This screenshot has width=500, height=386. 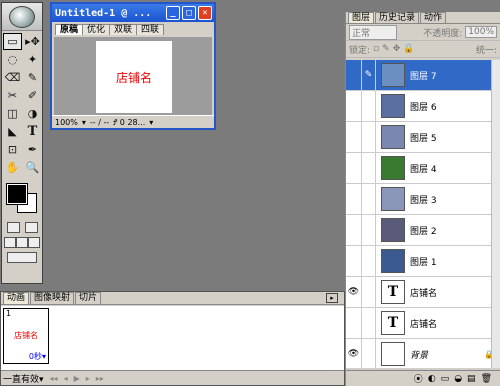 I want to click on crop-tool-icon: ✂, so click(x=12, y=95).